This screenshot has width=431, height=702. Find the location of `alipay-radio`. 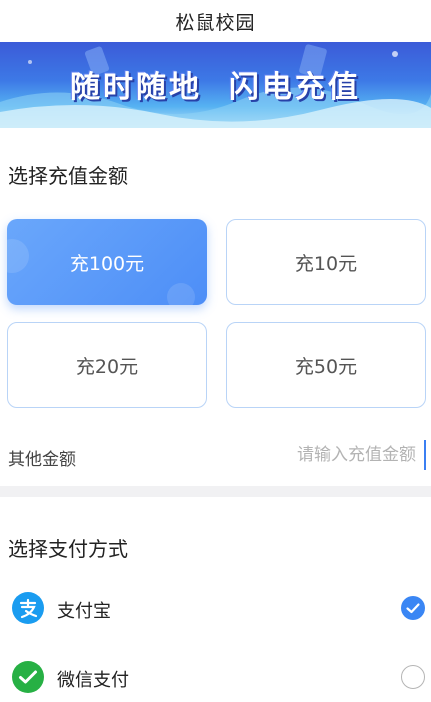

alipay-radio is located at coordinates (413, 608).